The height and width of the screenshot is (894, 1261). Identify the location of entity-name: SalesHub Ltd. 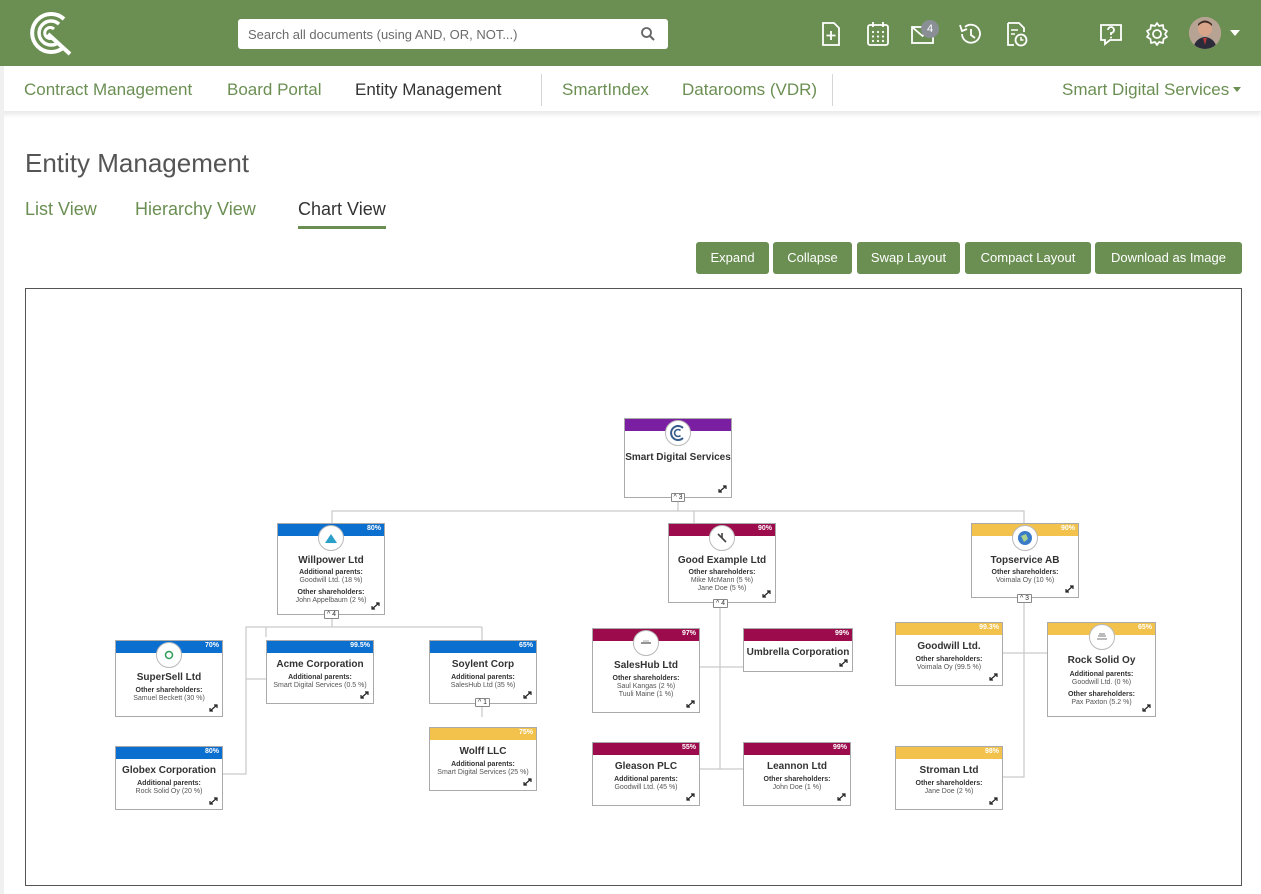
(646, 665).